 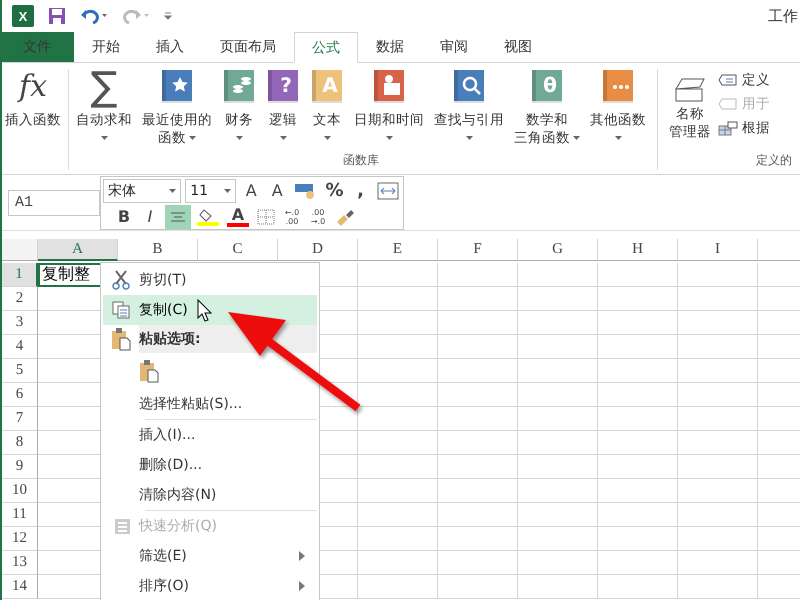 What do you see at coordinates (20, 419) in the screenshot?
I see `row-header: 7` at bounding box center [20, 419].